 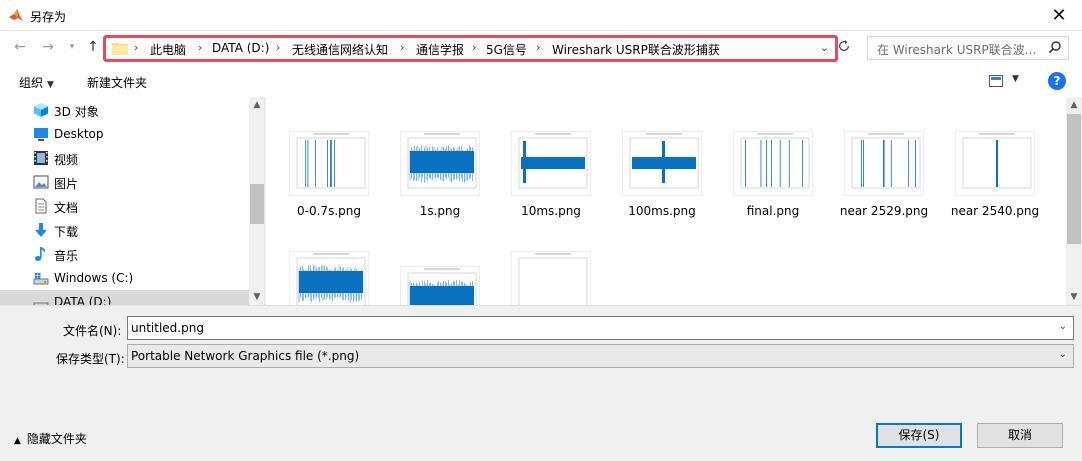 I want to click on breadcrumb-item: 此电脑, so click(x=168, y=49).